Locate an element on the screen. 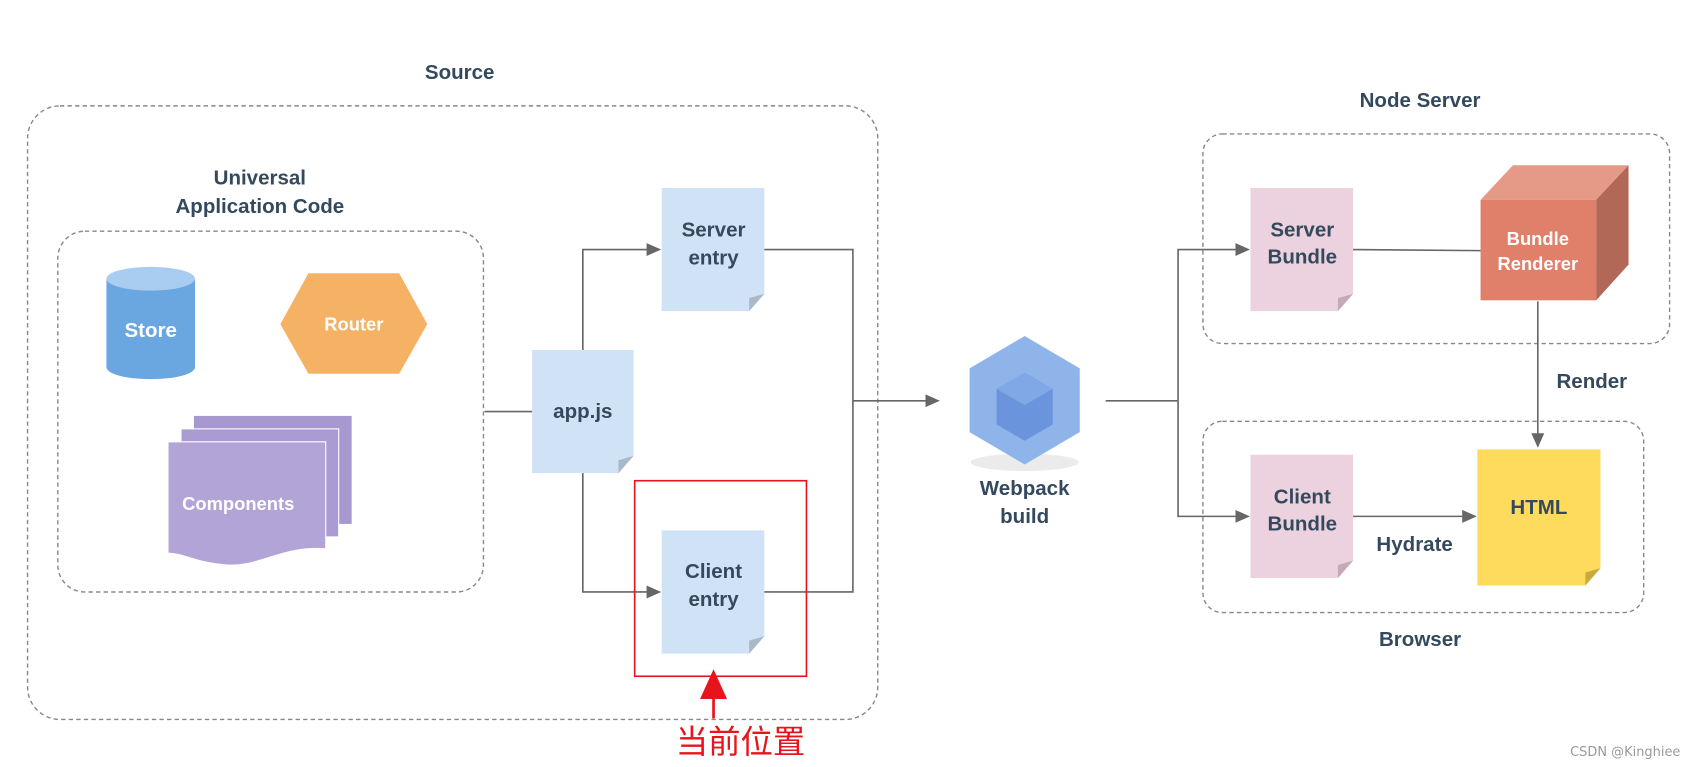 The height and width of the screenshot is (767, 1695). client-bundle-label-1: Client is located at coordinates (1302, 496).